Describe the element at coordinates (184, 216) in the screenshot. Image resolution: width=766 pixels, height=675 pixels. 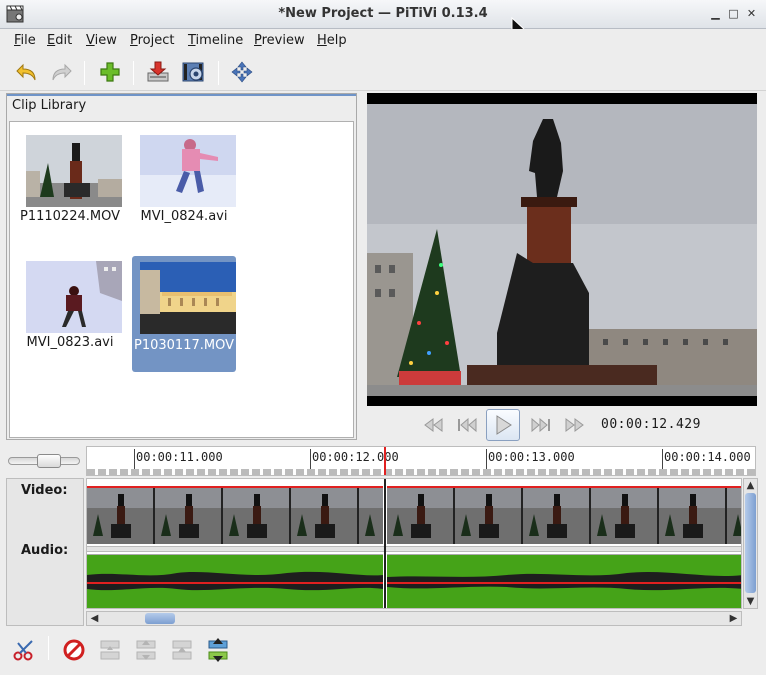
I see `clip-name: MVI_0824.avi` at that location.